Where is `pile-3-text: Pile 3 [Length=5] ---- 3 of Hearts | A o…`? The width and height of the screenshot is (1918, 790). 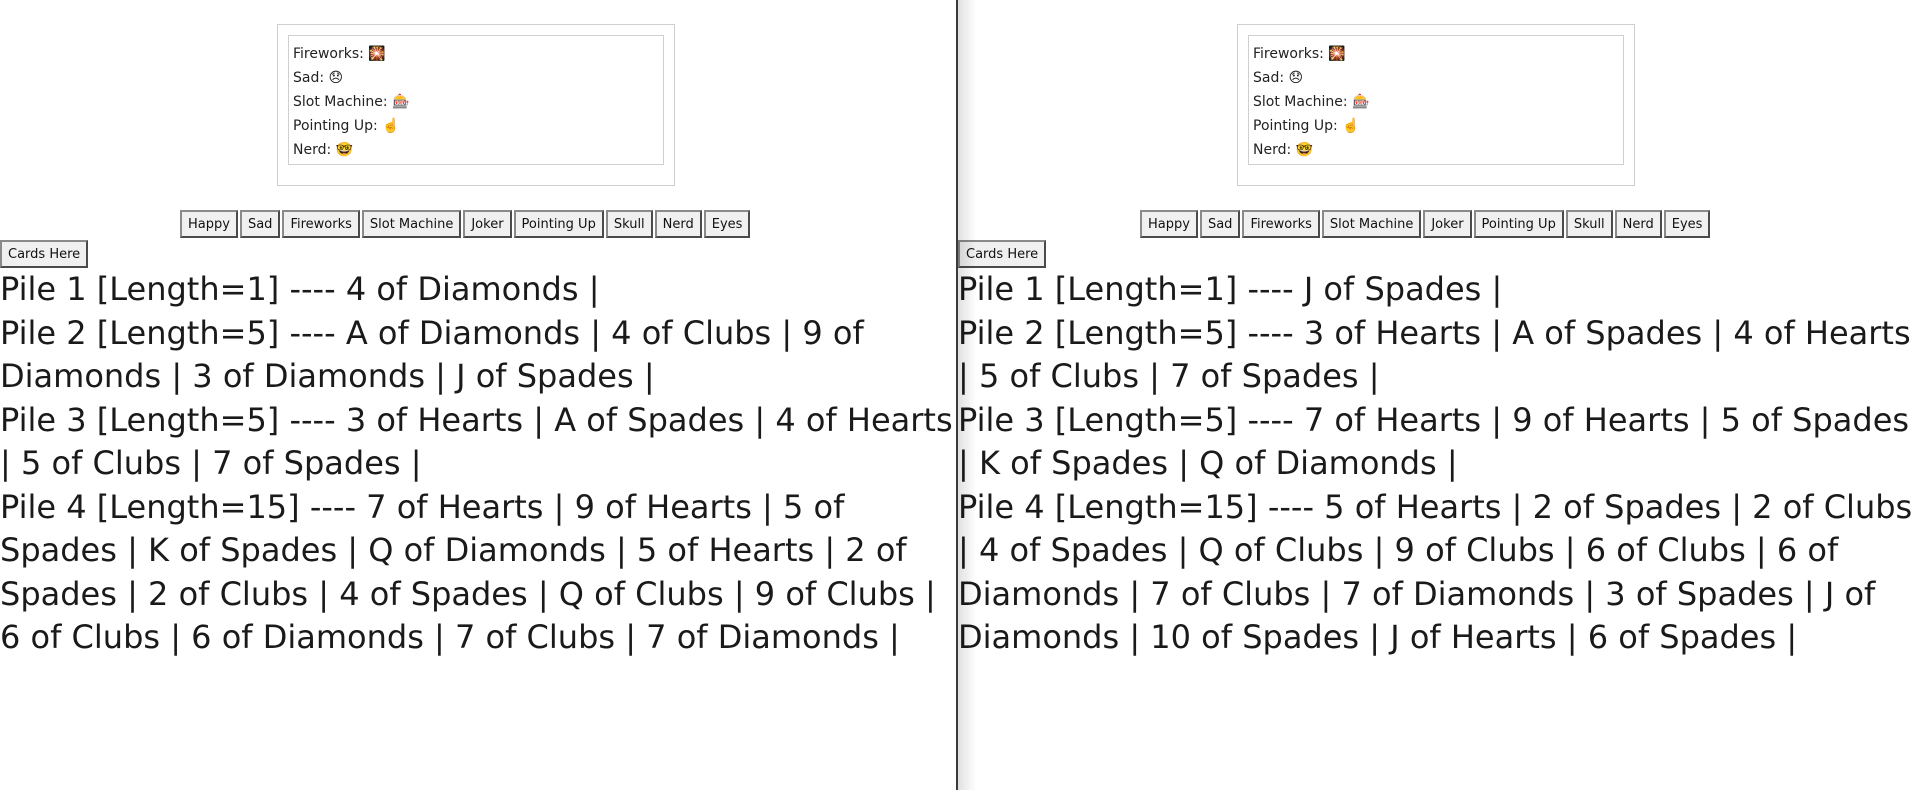 pile-3-text: Pile 3 [Length=5] ---- 3 of Hearts | A o… is located at coordinates (476, 441).